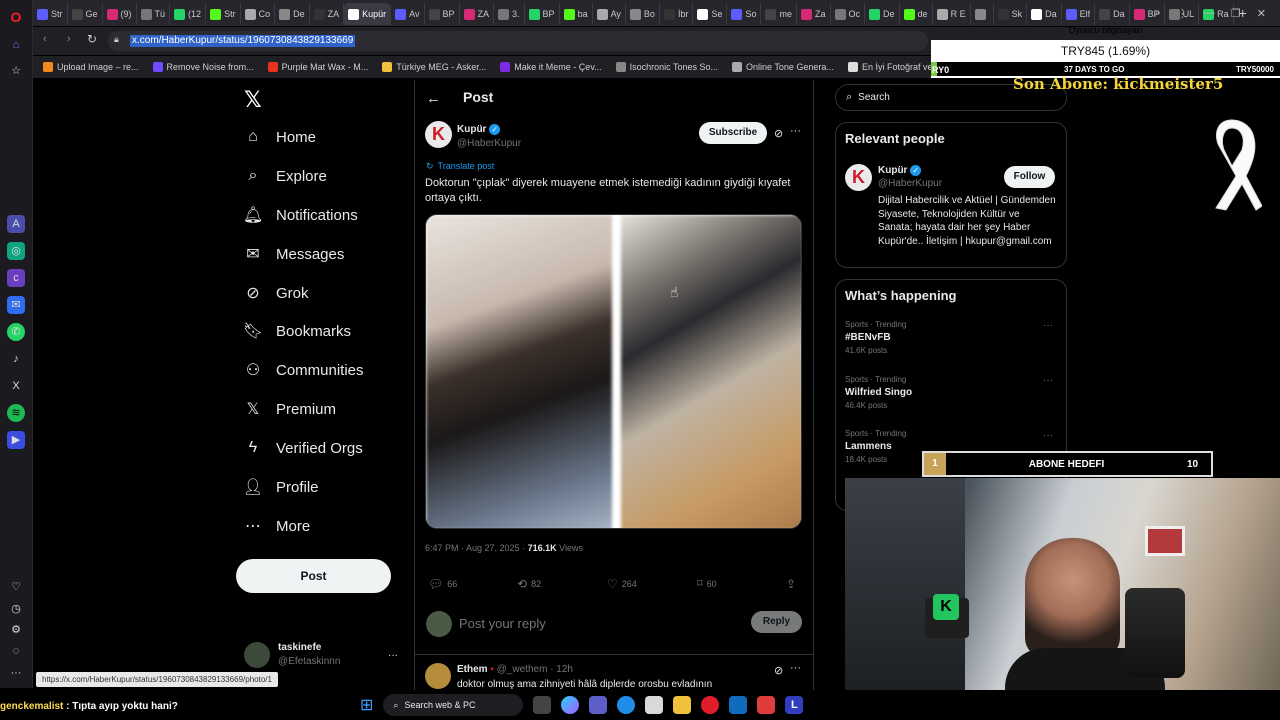  What do you see at coordinates (16, 359) in the screenshot?
I see `tiktok-icon: ♪` at bounding box center [16, 359].